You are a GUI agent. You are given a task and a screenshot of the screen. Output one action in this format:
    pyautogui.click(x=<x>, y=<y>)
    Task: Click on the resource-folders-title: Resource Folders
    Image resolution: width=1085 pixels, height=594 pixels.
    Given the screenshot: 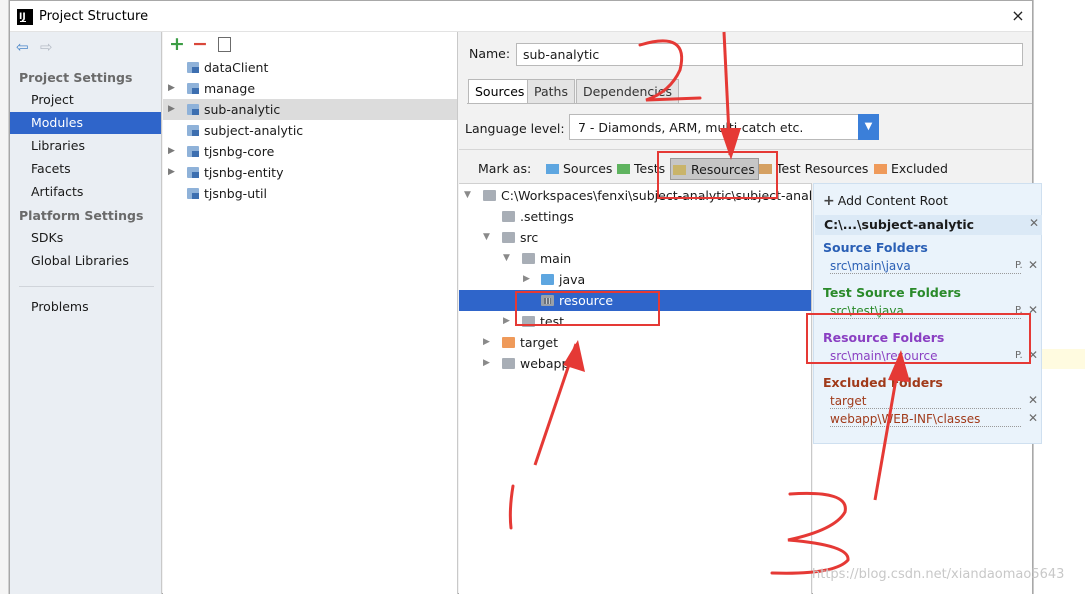 What is the action you would take?
    pyautogui.click(x=884, y=337)
    